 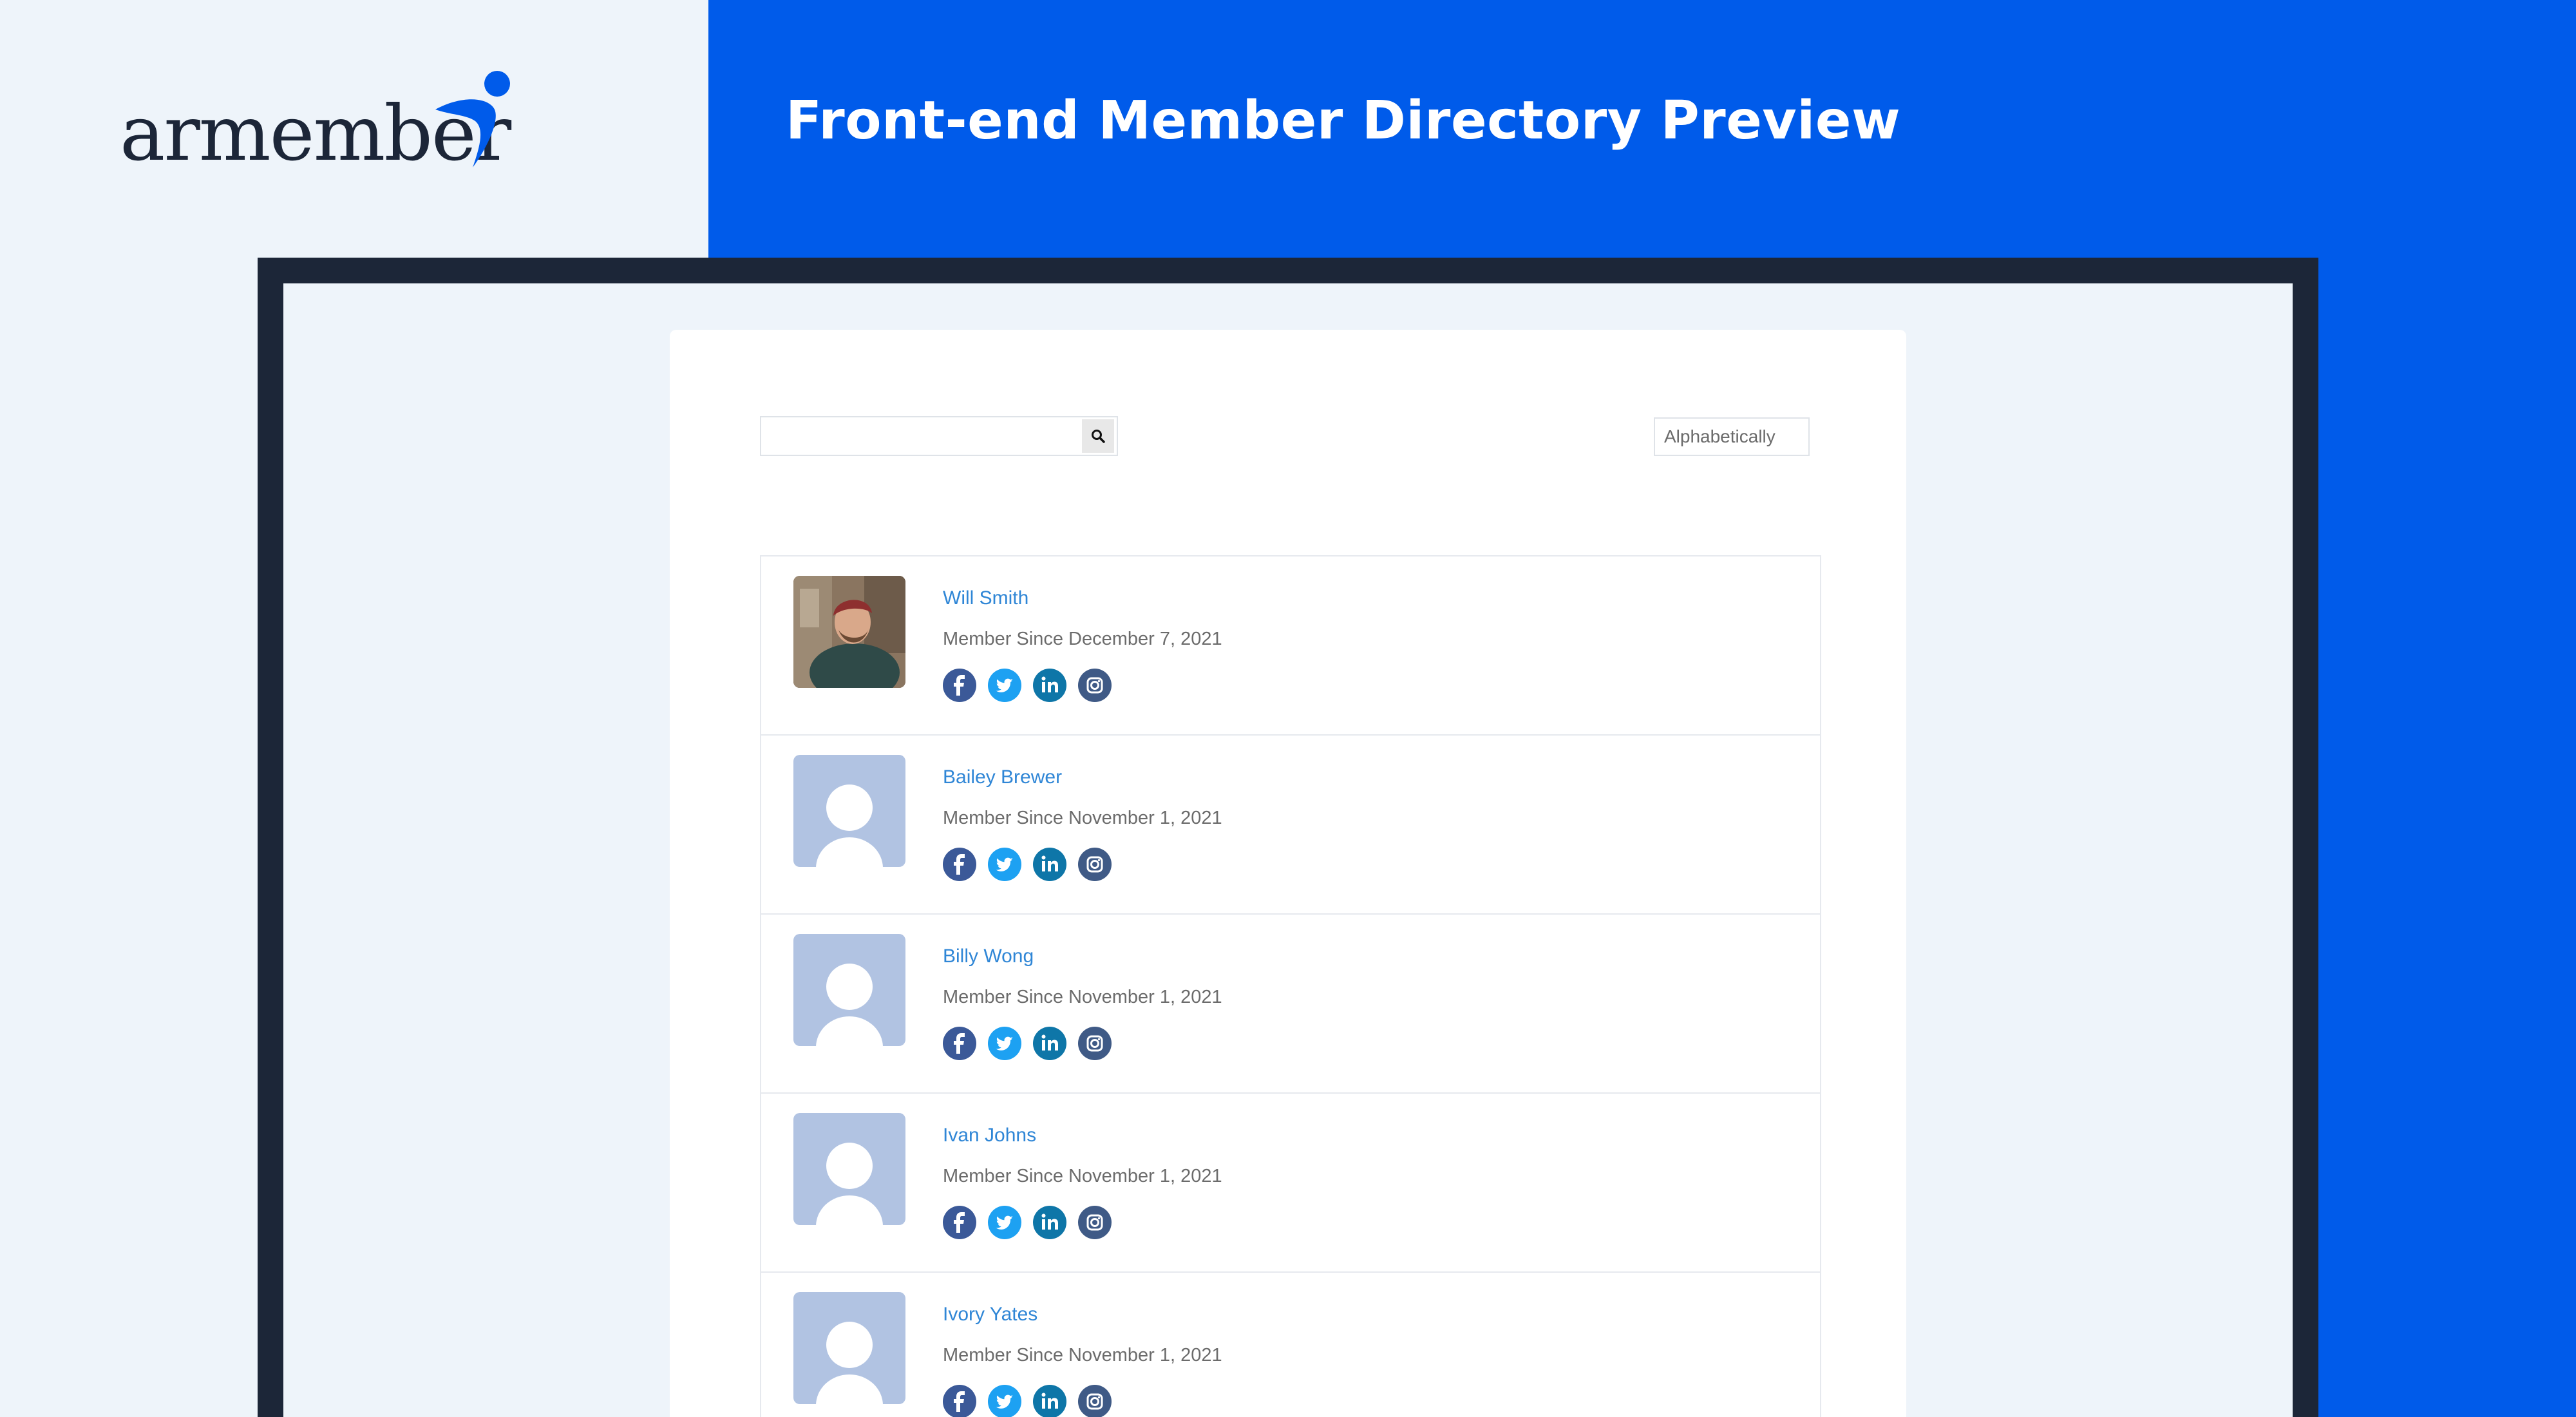 I want to click on member-photo, so click(x=849, y=632).